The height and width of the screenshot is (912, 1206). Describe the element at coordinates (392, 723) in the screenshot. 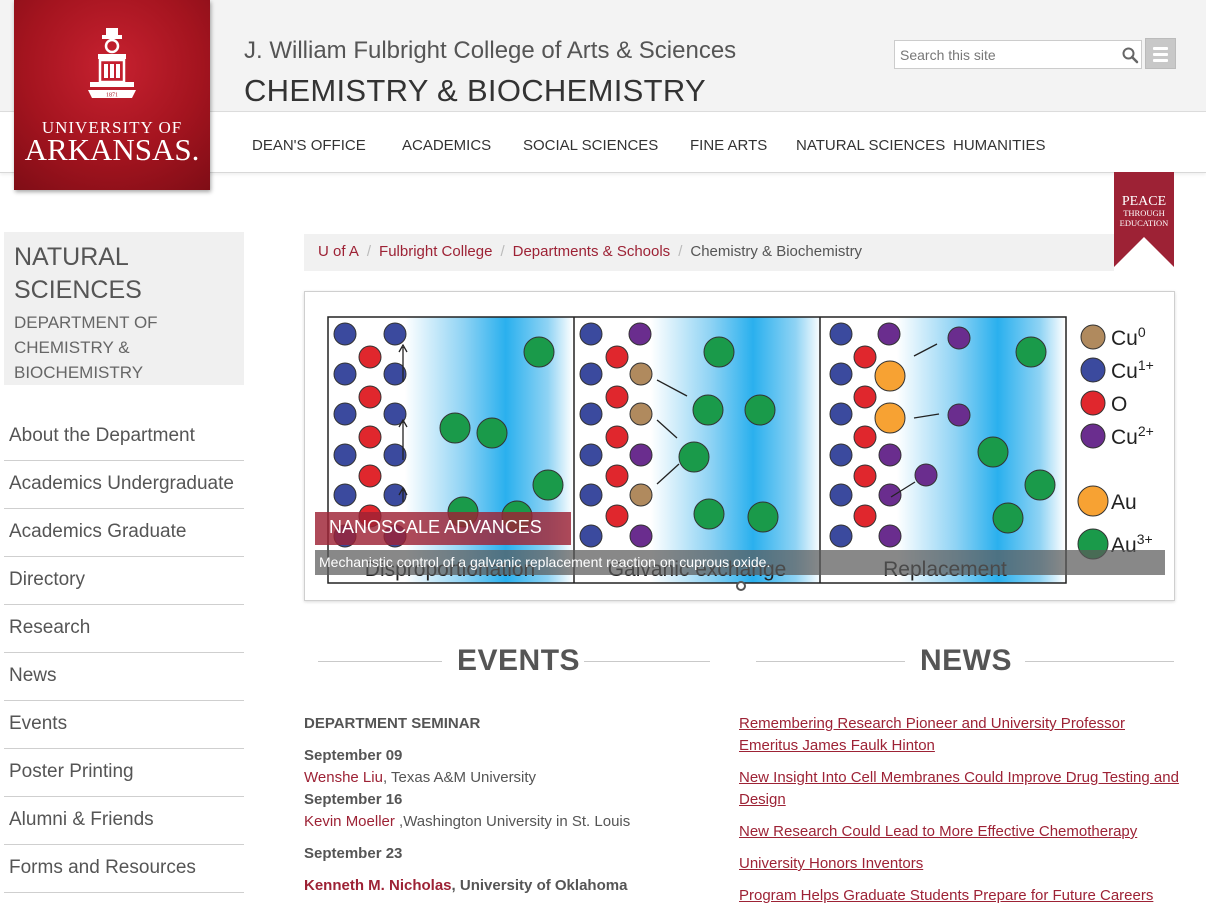

I see `event-category: DEPARTMENT SEMINAR` at that location.